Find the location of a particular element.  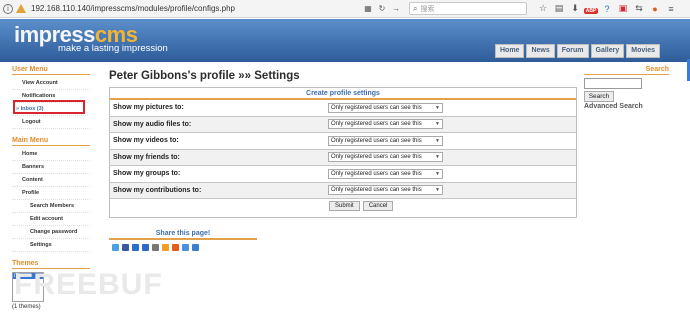

download-icon: ⬇ is located at coordinates (575, 8).